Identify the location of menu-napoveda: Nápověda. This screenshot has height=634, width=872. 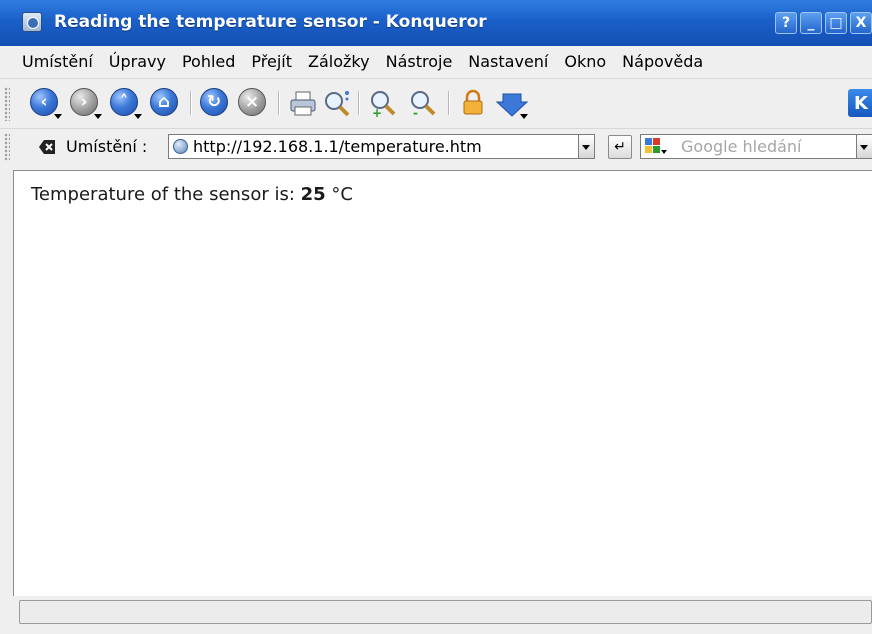
(662, 61).